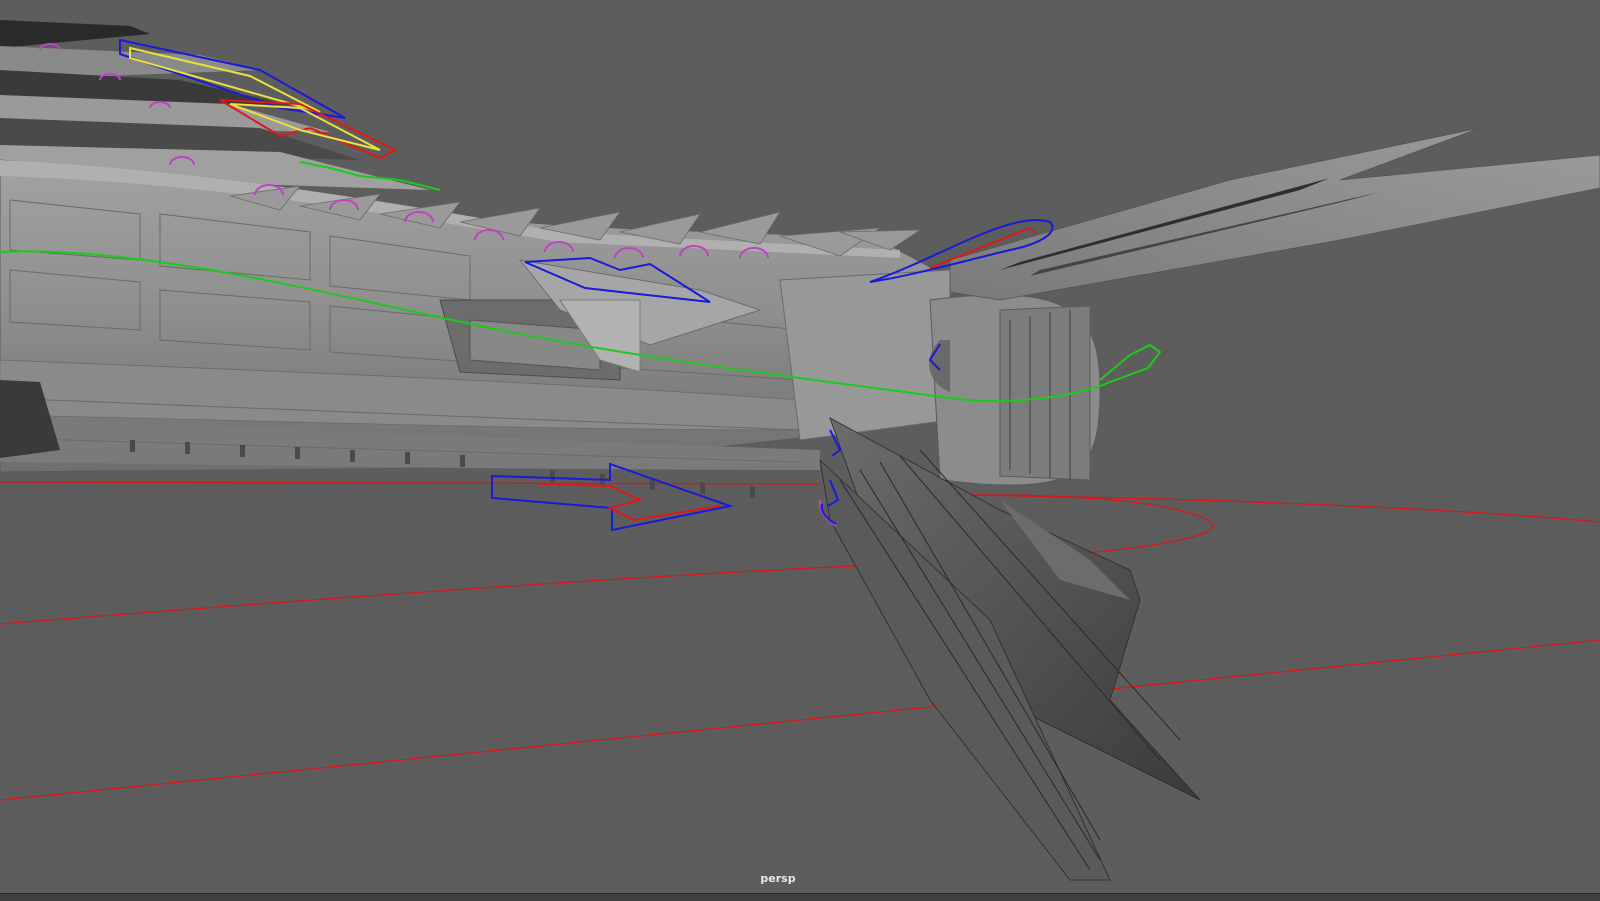 The width and height of the screenshot is (1600, 901). I want to click on bottom-arrow-control, so click(612, 497).